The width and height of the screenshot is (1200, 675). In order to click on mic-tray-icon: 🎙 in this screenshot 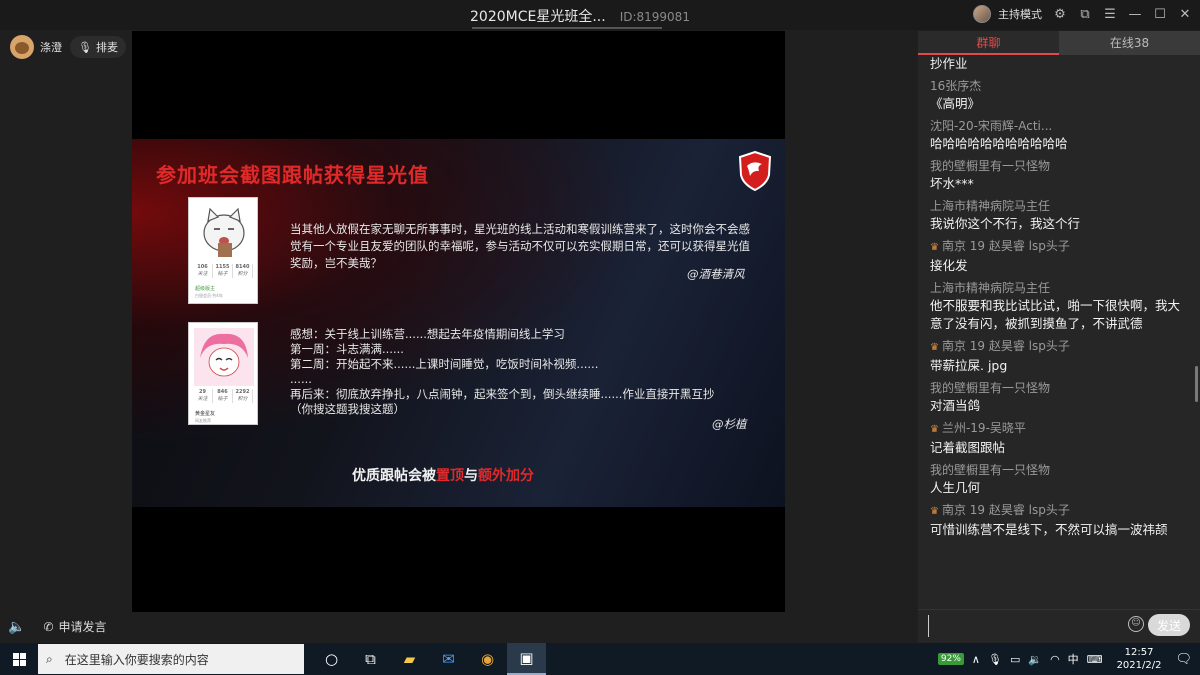, I will do `click(995, 659)`.